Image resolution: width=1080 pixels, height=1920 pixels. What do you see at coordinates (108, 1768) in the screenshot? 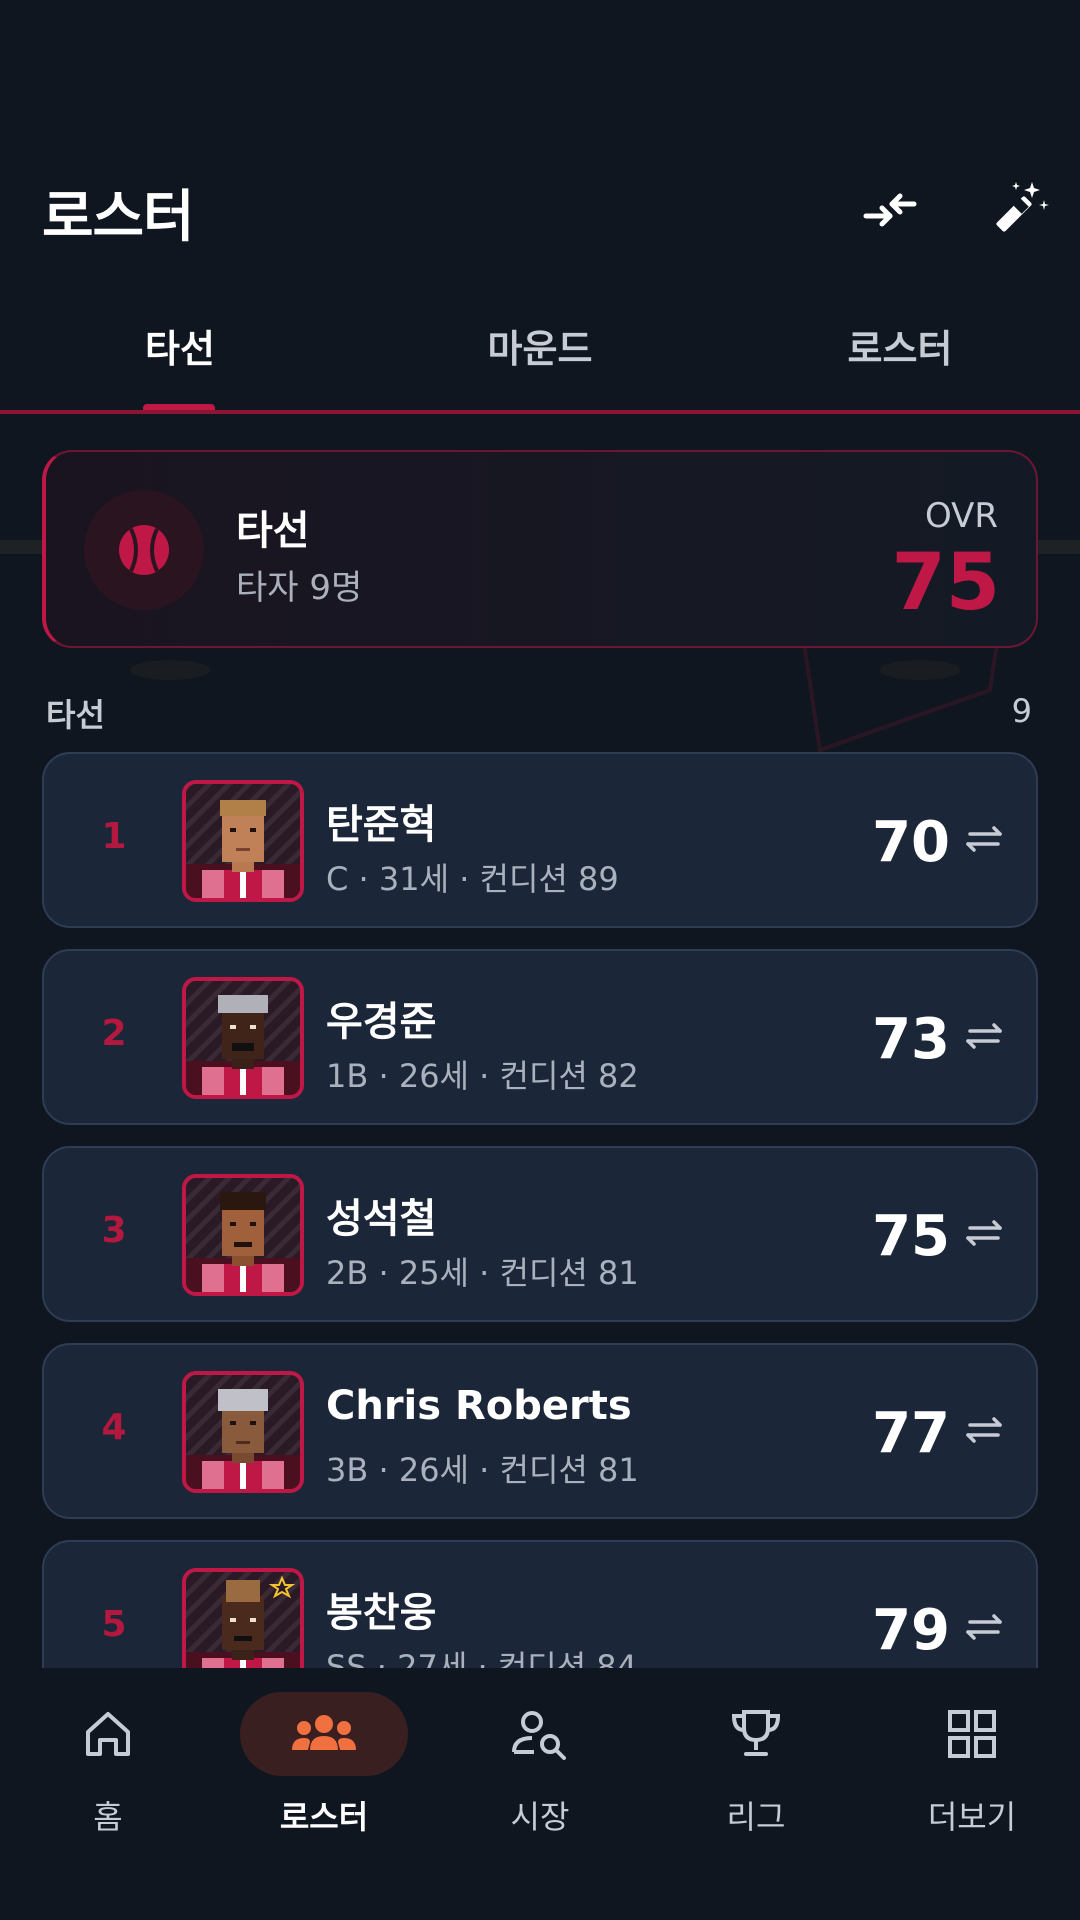
I see `nav-home: 홈` at bounding box center [108, 1768].